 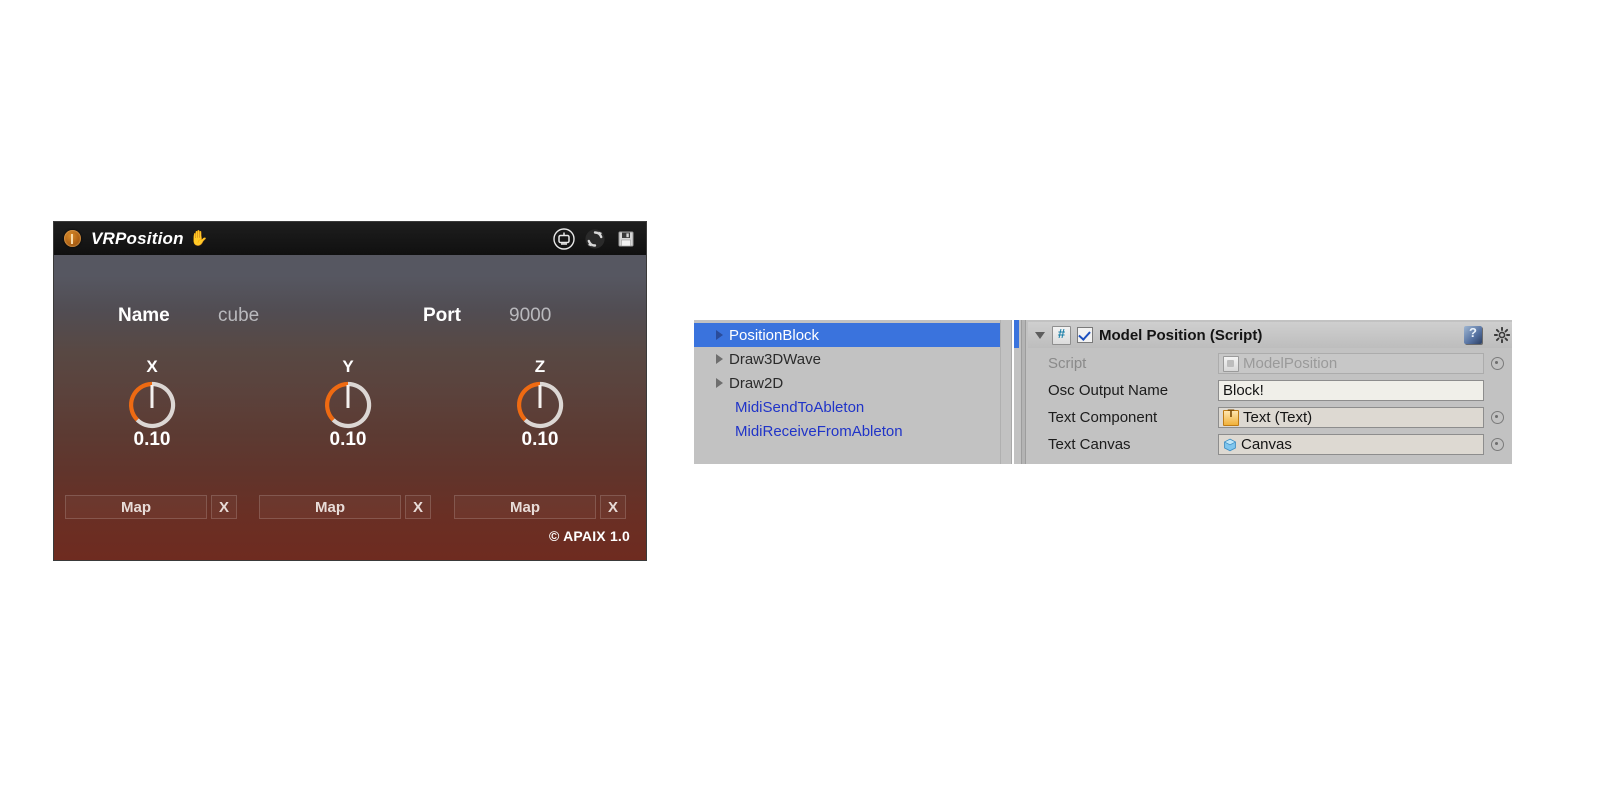 What do you see at coordinates (775, 359) in the screenshot?
I see `hierarchy-item-label: Draw3DWave` at bounding box center [775, 359].